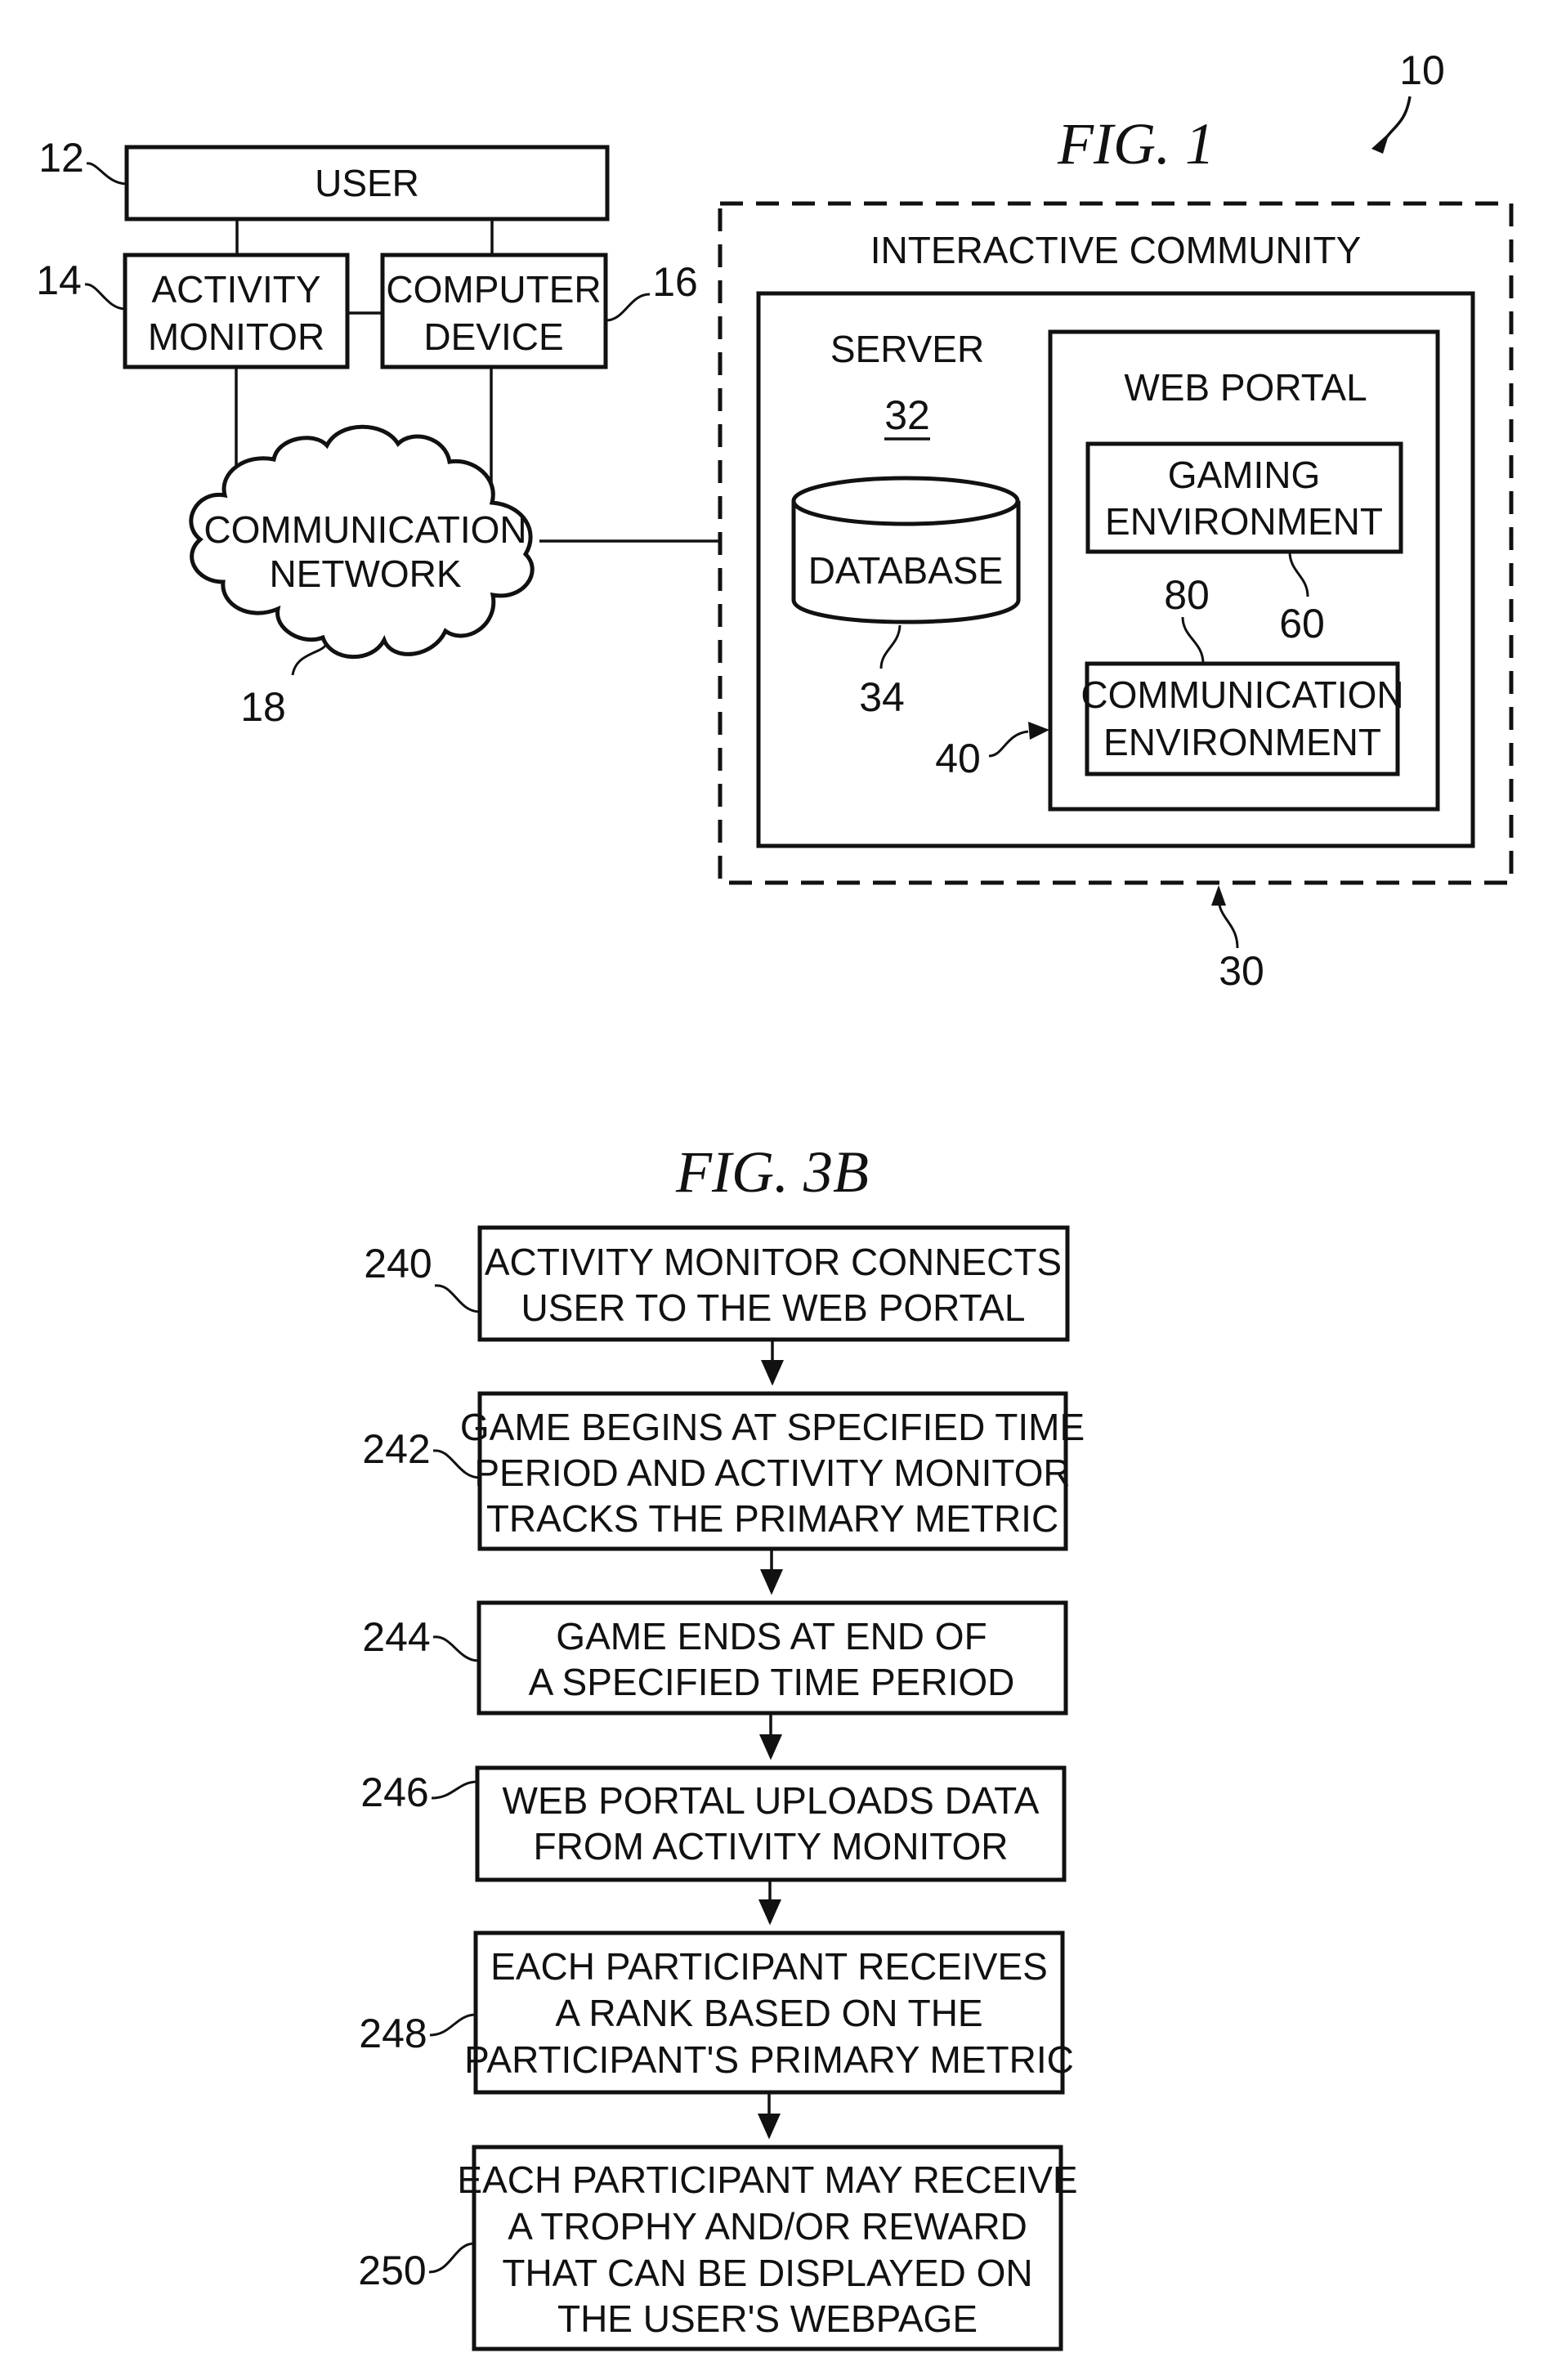 The width and height of the screenshot is (1566, 2380). I want to click on flow-step-line: TRACKS THE PRIMARY METRIC, so click(772, 1518).